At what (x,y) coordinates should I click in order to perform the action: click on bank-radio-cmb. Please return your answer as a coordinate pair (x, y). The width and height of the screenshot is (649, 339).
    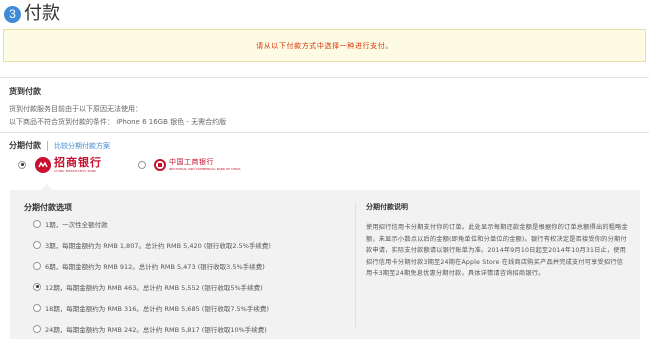
    Looking at the image, I should click on (22, 164).